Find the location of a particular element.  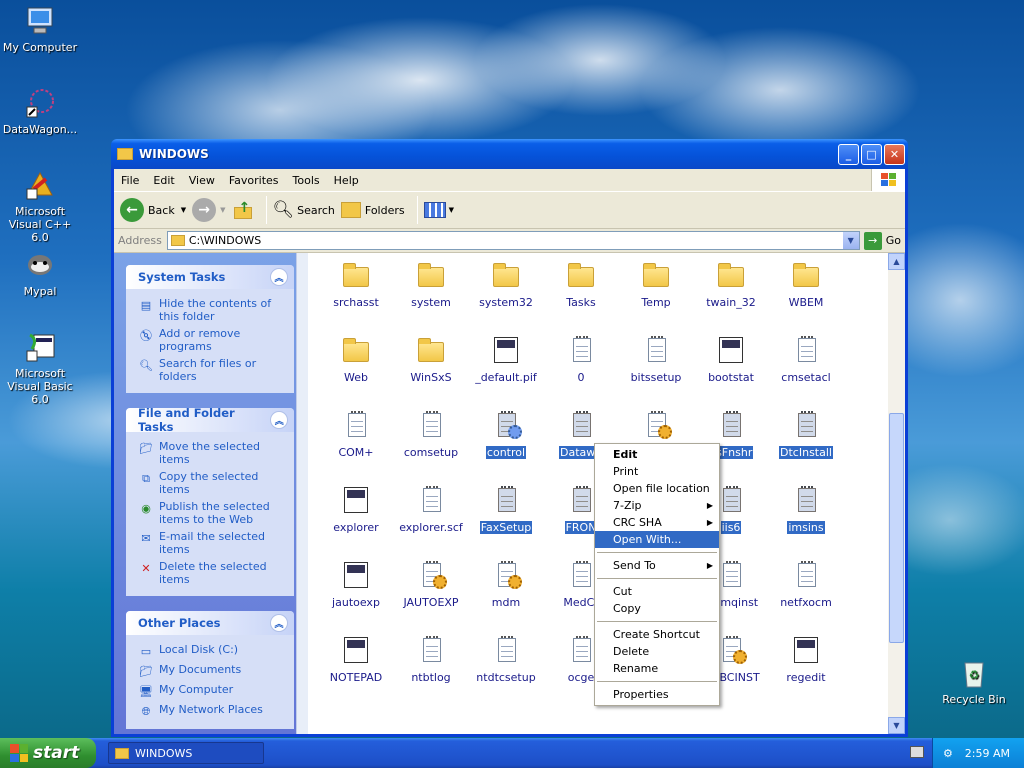

file-item: bitssetup is located at coordinates (656, 359).